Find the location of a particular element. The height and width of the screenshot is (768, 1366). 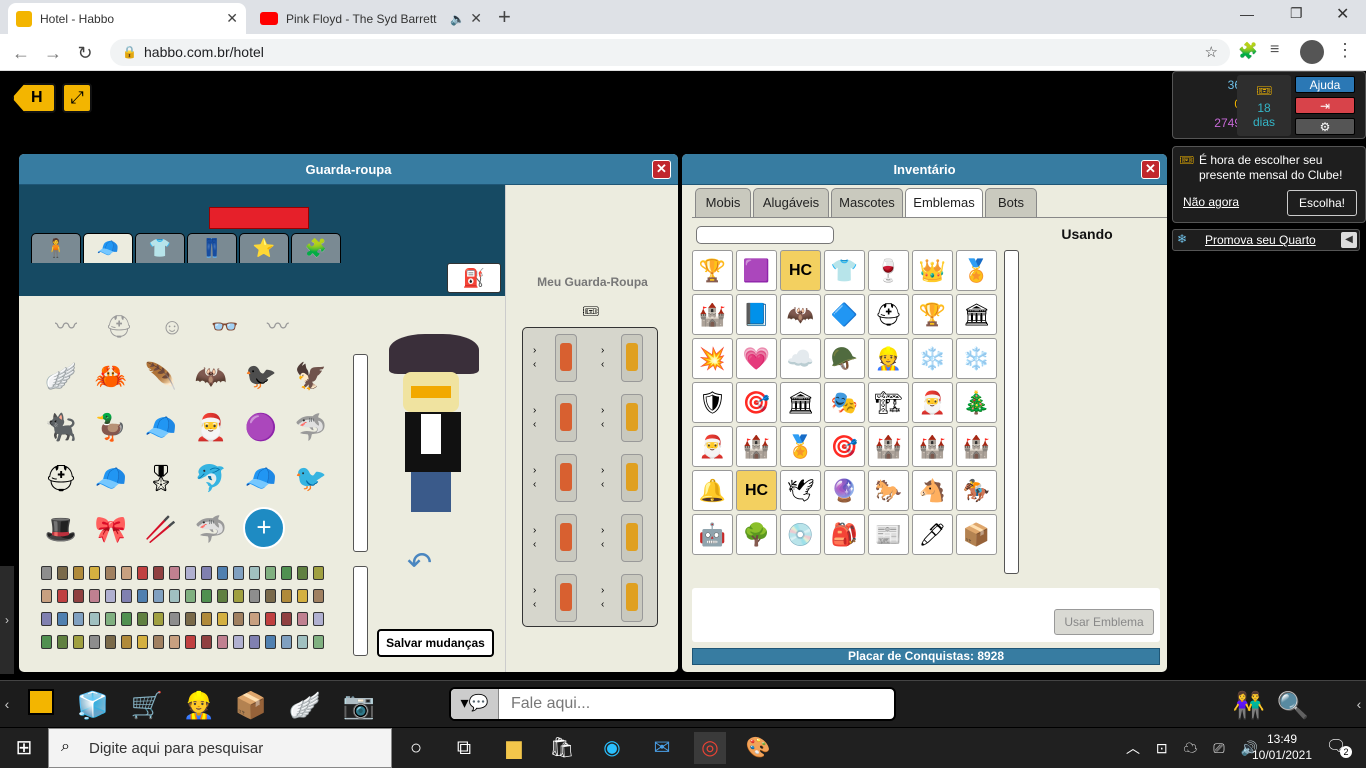

side-expand-icon: › is located at coordinates (7, 620).